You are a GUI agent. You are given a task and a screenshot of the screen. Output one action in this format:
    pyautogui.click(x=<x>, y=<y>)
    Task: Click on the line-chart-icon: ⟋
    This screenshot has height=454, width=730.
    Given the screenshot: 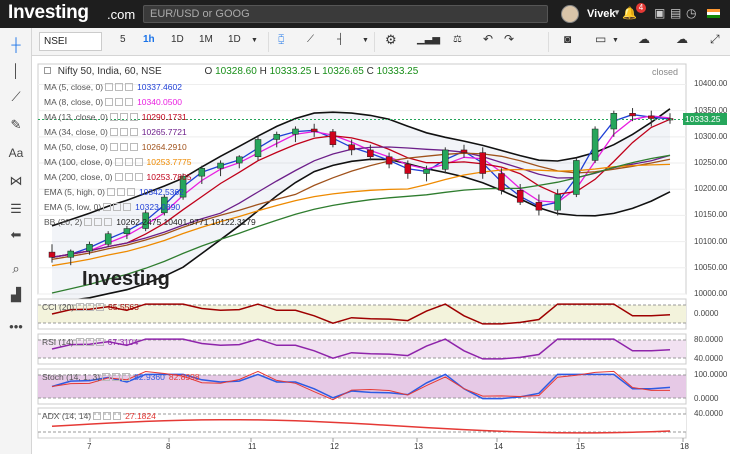 What is the action you would take?
    pyautogui.click(x=310, y=39)
    